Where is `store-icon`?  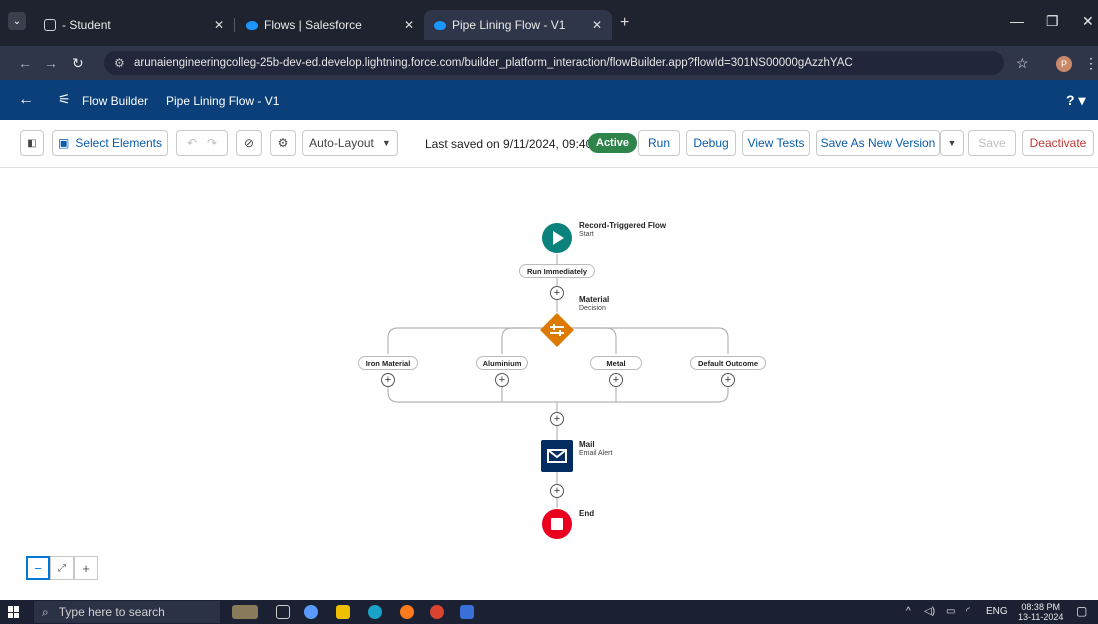 store-icon is located at coordinates (467, 612).